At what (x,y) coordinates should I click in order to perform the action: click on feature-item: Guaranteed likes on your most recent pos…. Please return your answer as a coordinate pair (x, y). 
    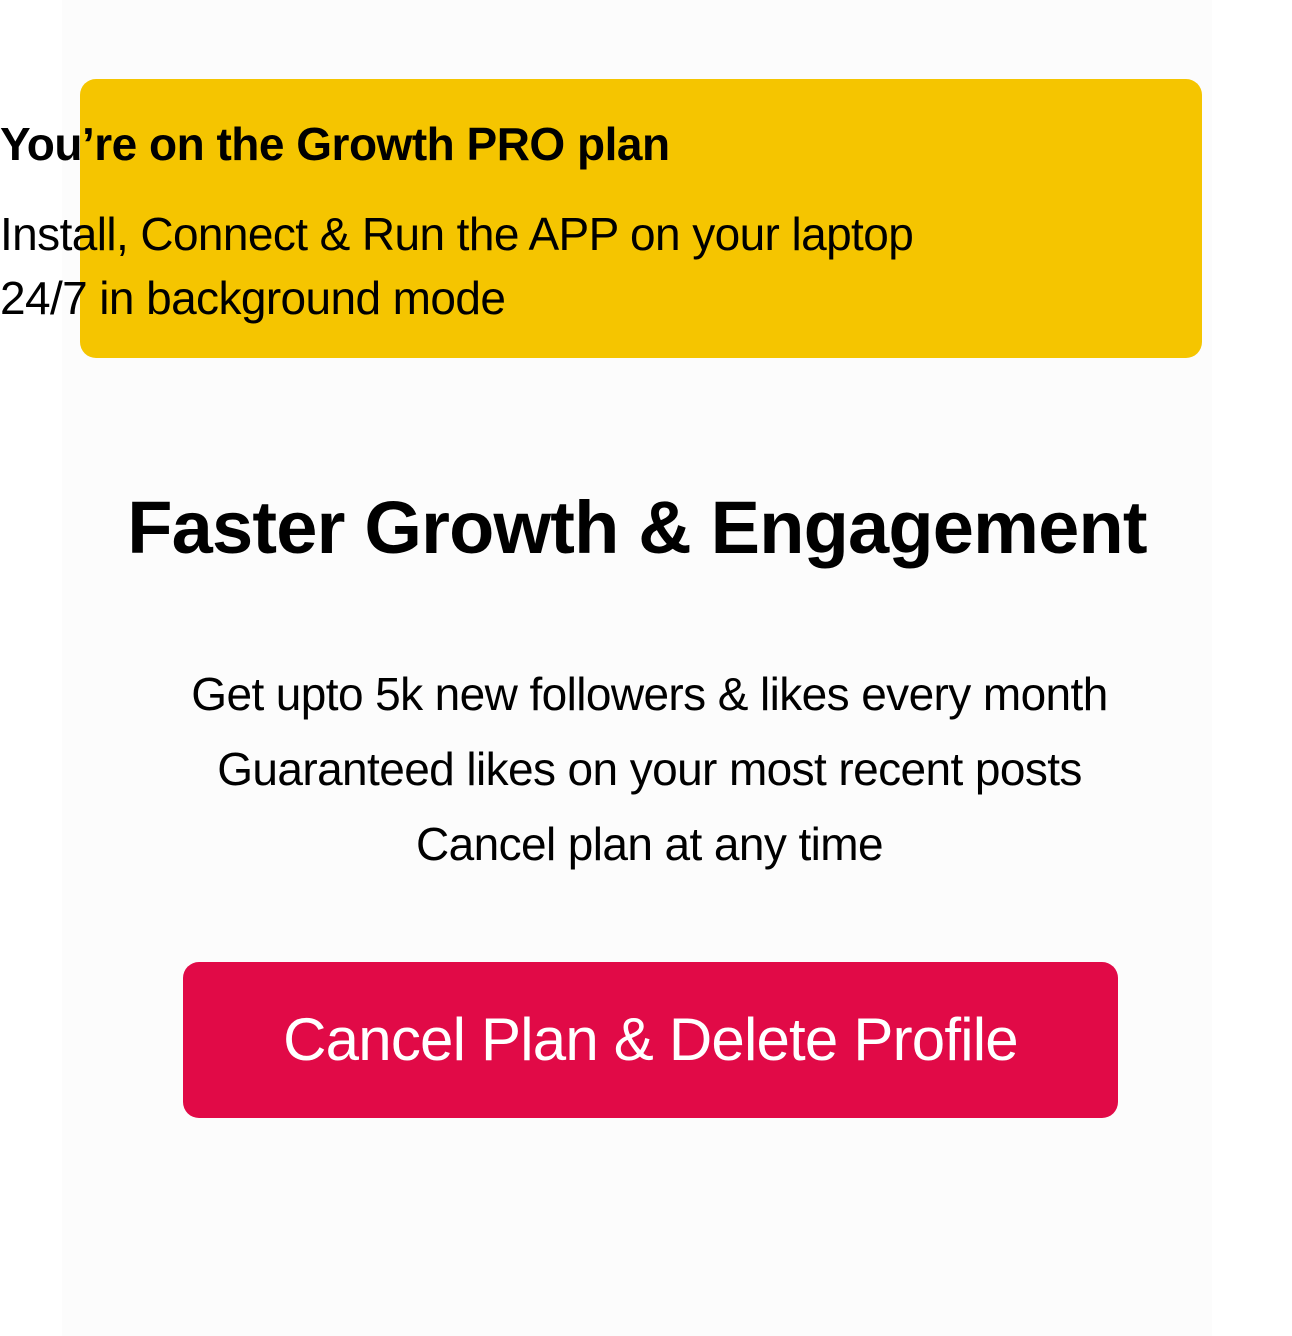
    Looking at the image, I should click on (649, 769).